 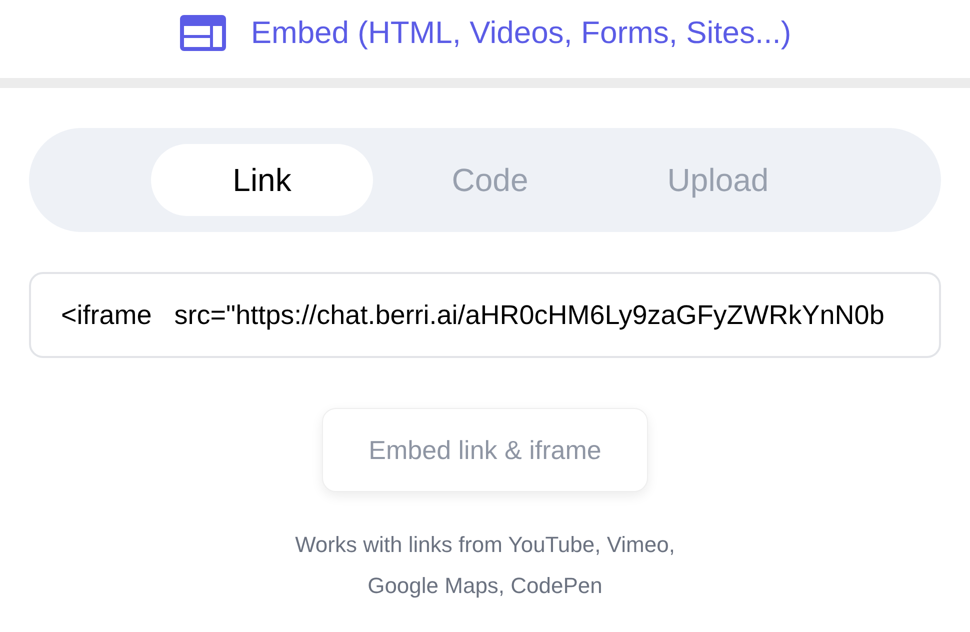 What do you see at coordinates (202, 33) in the screenshot?
I see `layout-icon` at bounding box center [202, 33].